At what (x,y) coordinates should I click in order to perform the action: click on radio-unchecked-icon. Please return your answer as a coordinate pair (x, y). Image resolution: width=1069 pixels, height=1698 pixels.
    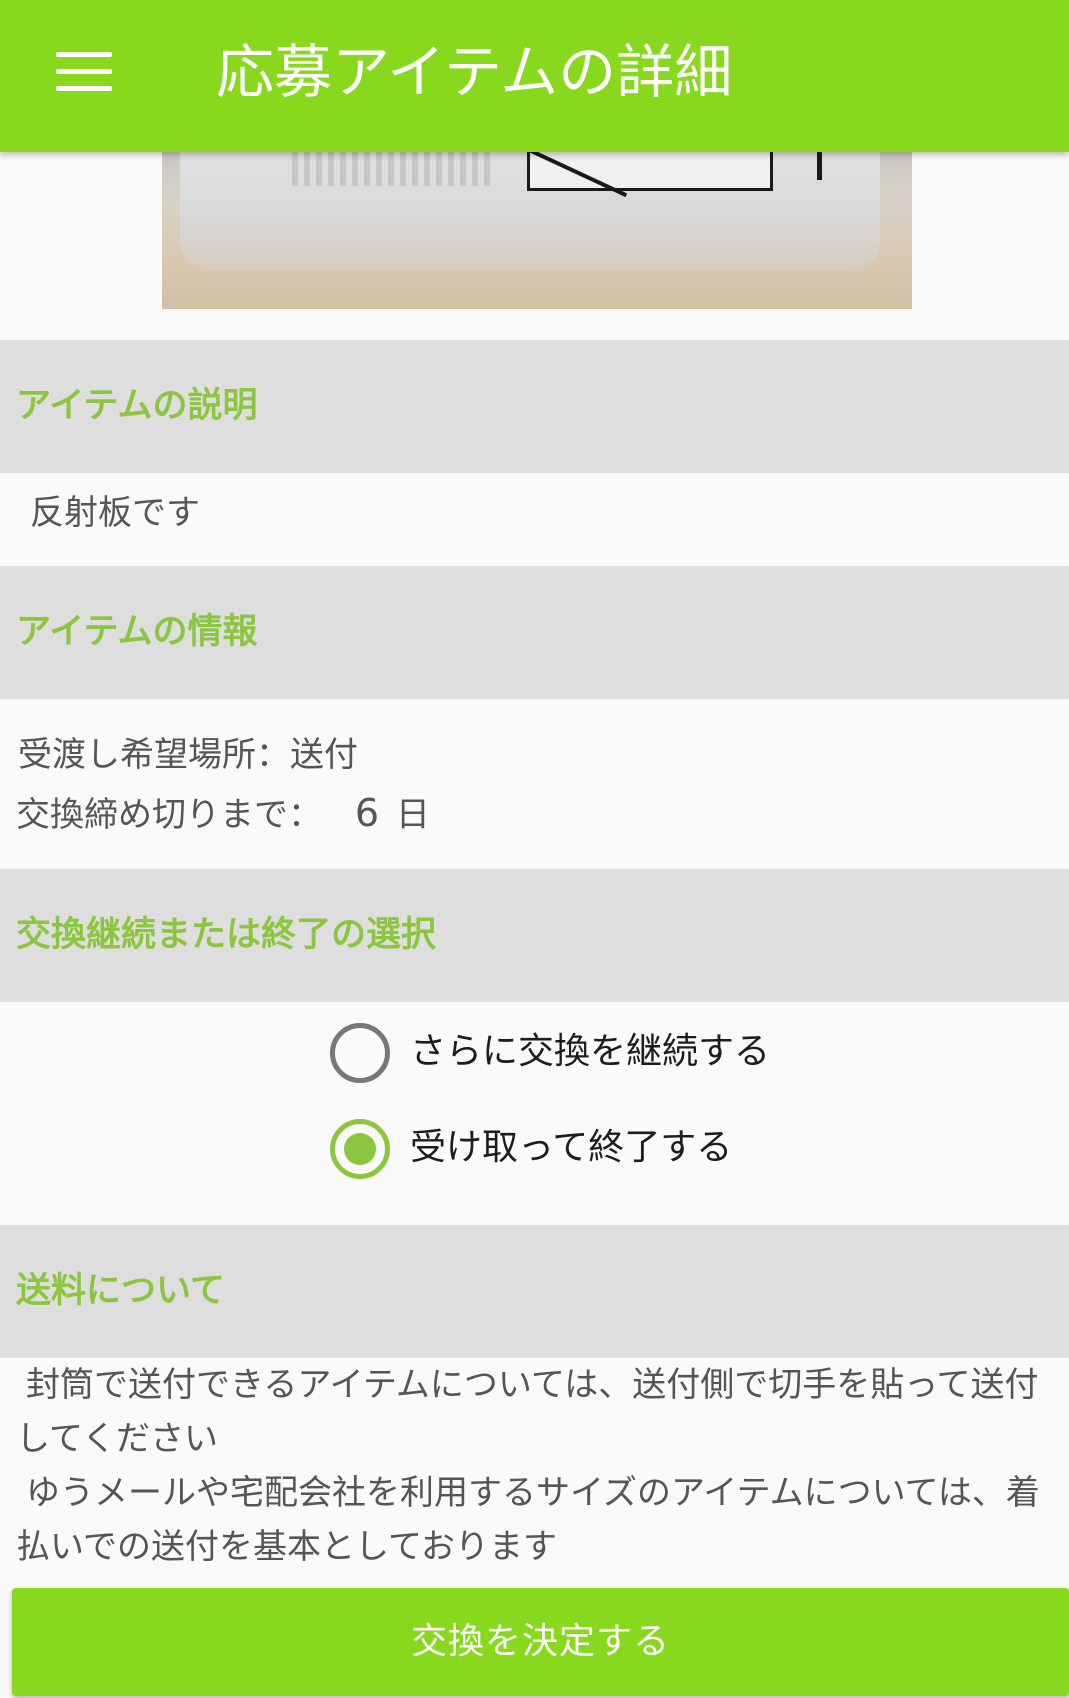
    Looking at the image, I should click on (360, 1053).